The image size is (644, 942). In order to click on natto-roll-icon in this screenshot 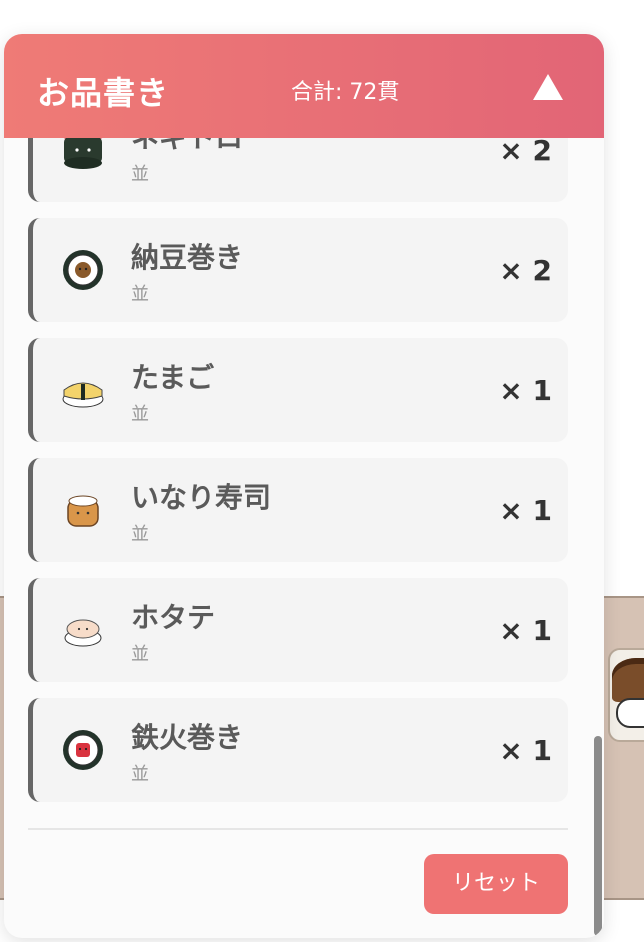, I will do `click(83, 270)`.